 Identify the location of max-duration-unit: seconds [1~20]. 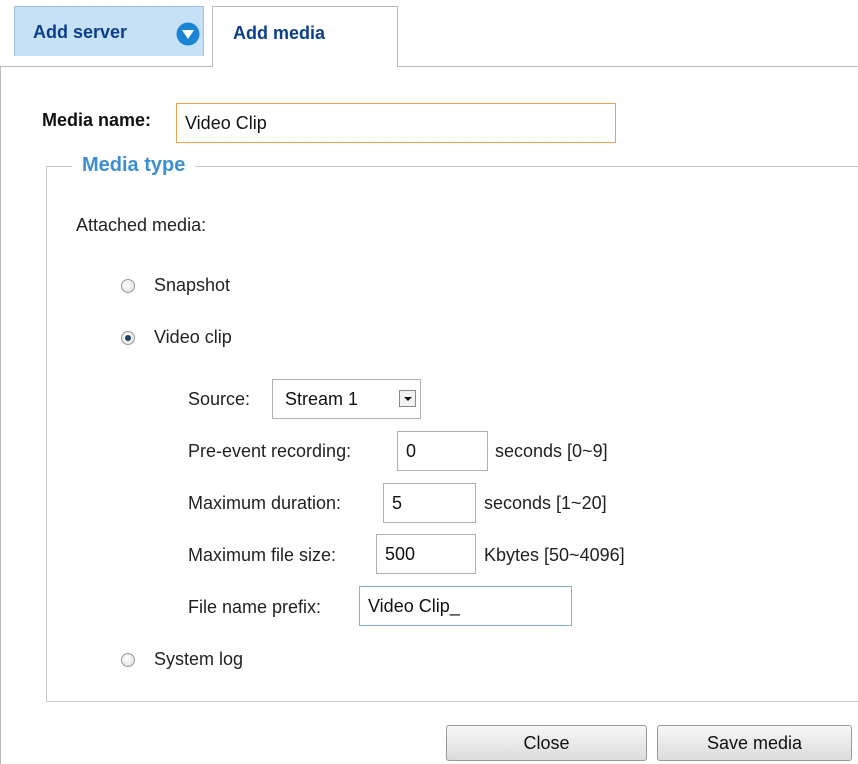
(545, 503).